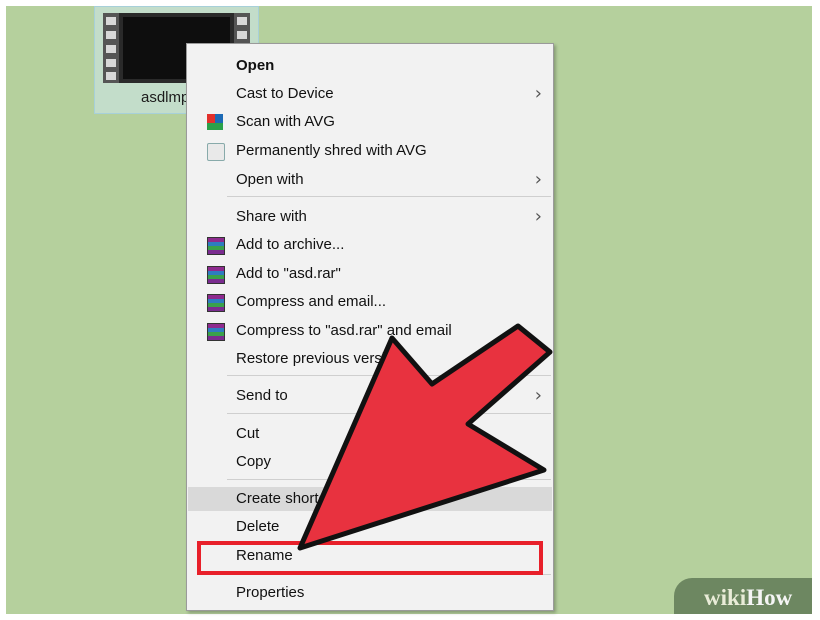  What do you see at coordinates (271, 216) in the screenshot?
I see `menu-item-label: Share with` at bounding box center [271, 216].